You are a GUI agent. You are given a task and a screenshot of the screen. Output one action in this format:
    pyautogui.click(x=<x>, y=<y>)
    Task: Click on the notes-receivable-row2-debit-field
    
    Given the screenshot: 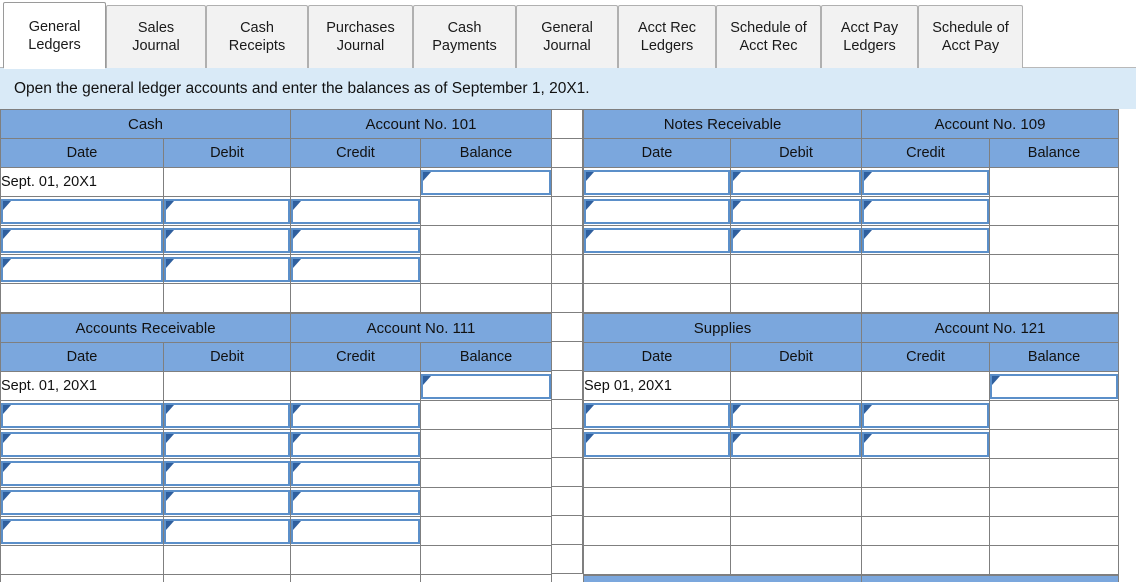 What is the action you would take?
    pyautogui.click(x=796, y=211)
    